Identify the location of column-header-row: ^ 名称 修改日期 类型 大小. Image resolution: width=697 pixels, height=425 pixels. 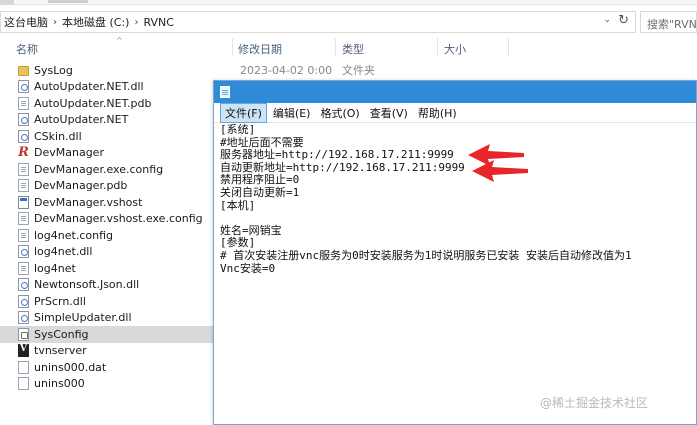
(348, 47).